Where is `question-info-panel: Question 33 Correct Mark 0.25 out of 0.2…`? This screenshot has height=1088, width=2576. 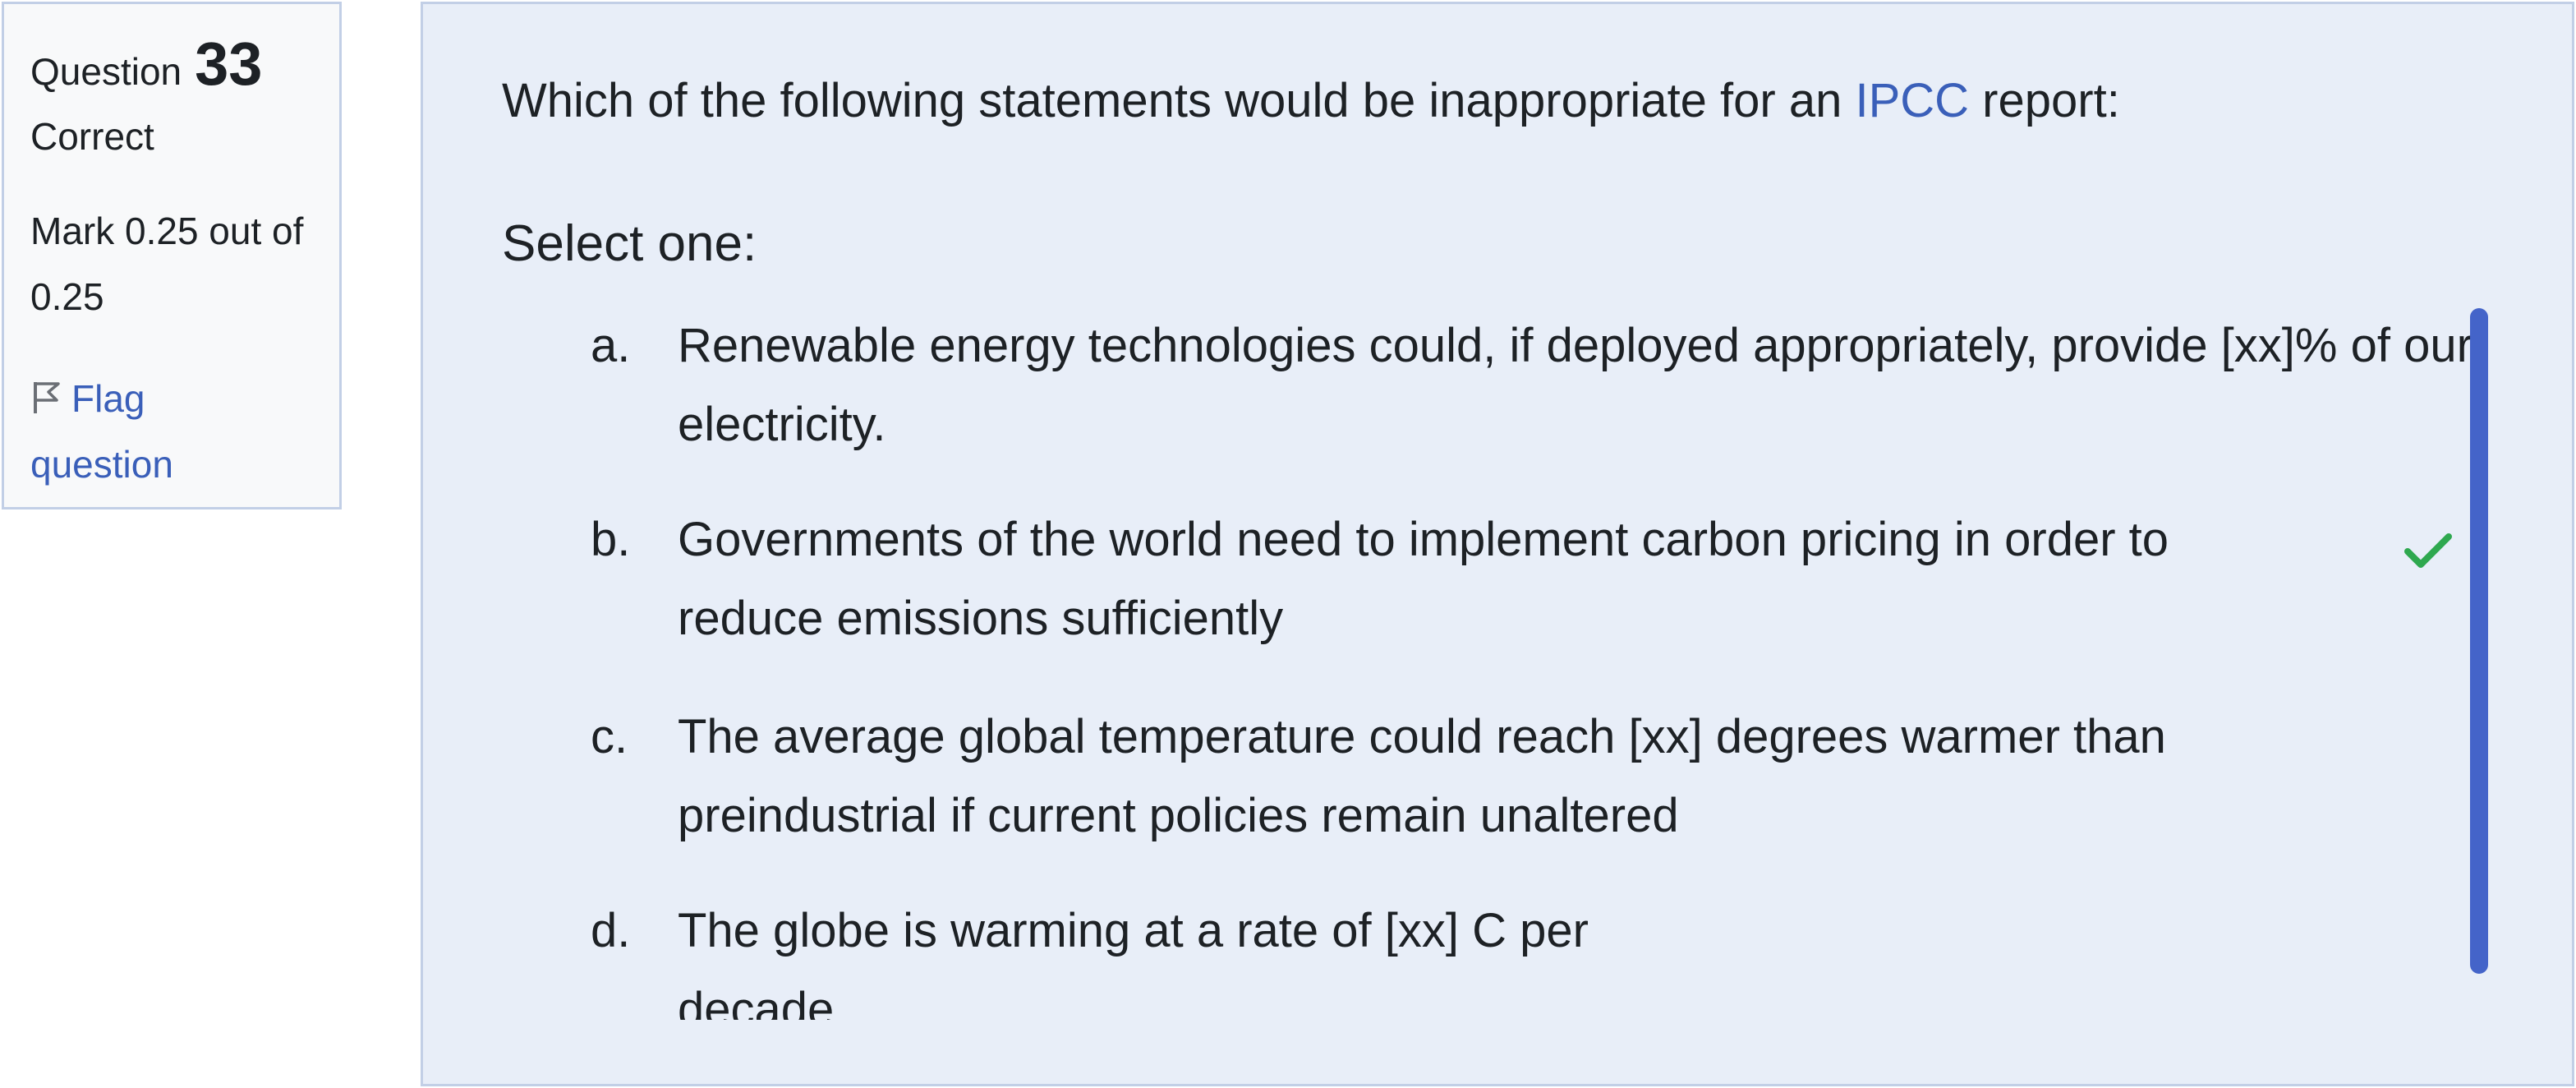 question-info-panel: Question 33 Correct Mark 0.25 out of 0.2… is located at coordinates (172, 255).